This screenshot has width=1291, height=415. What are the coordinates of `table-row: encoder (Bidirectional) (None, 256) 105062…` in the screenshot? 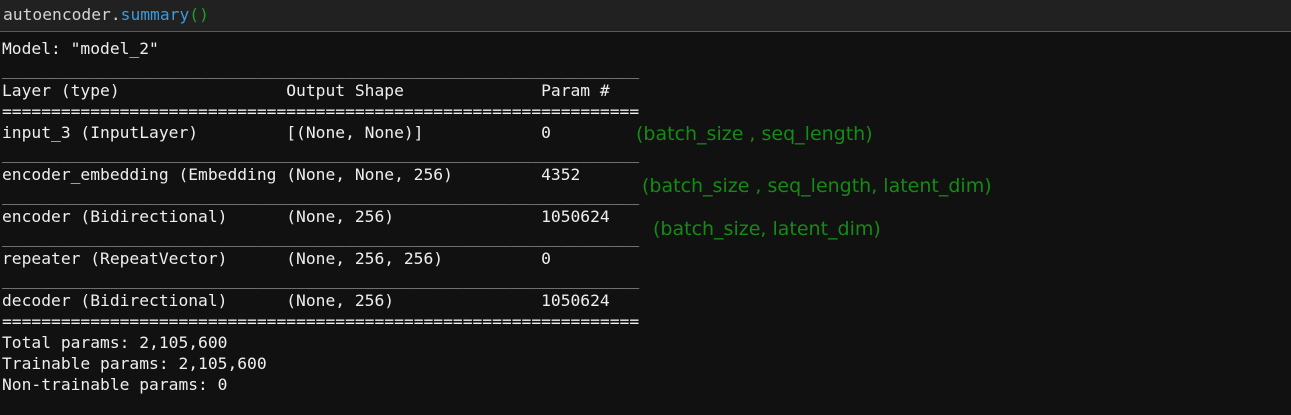 It's located at (320, 216).